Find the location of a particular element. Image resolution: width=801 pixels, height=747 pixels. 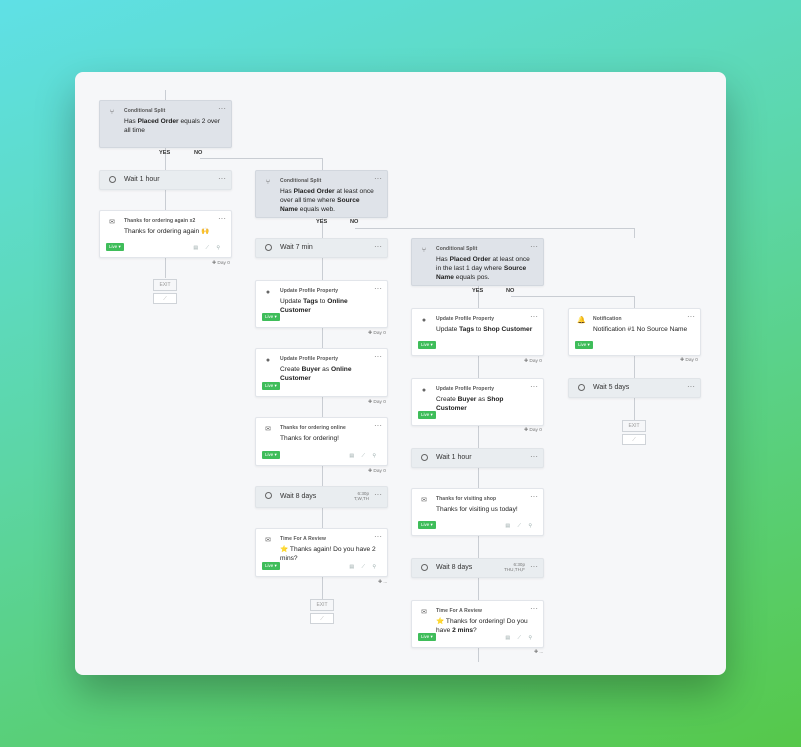

wait-step-8days: Wait 8 days 6:30p T,W,TH ··· is located at coordinates (321, 497).